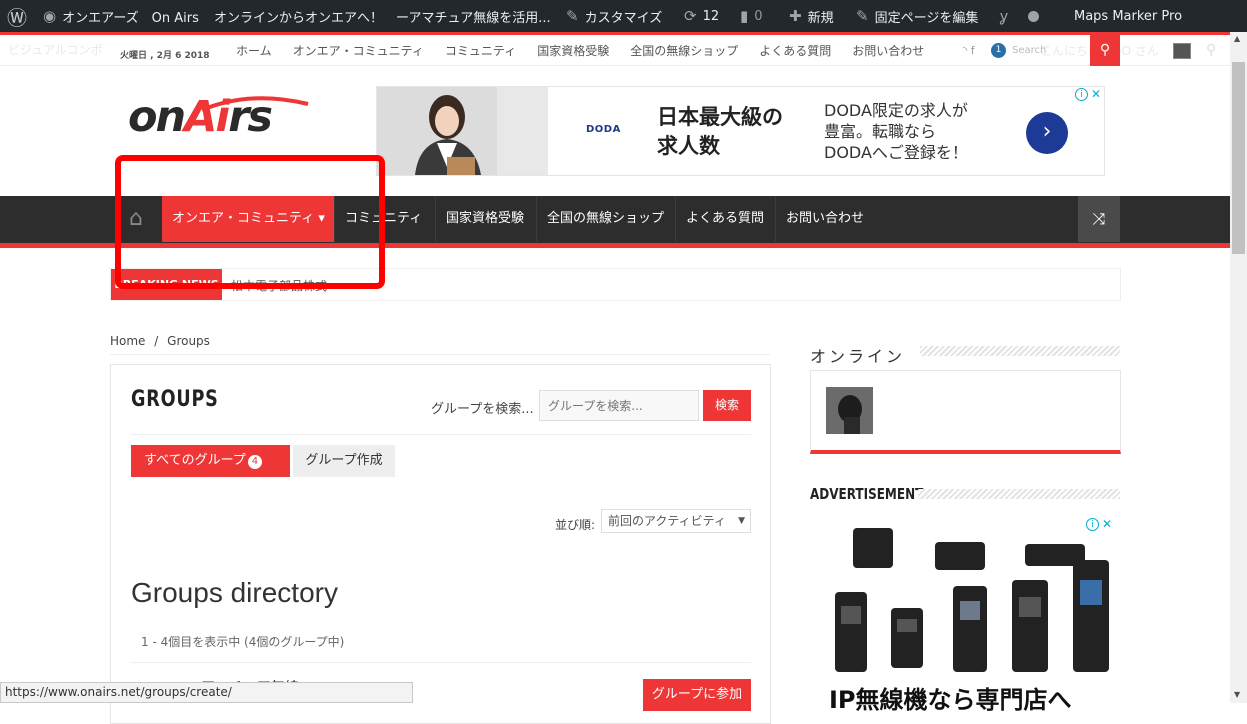  What do you see at coordinates (965, 412) in the screenshot?
I see `online-widget` at bounding box center [965, 412].